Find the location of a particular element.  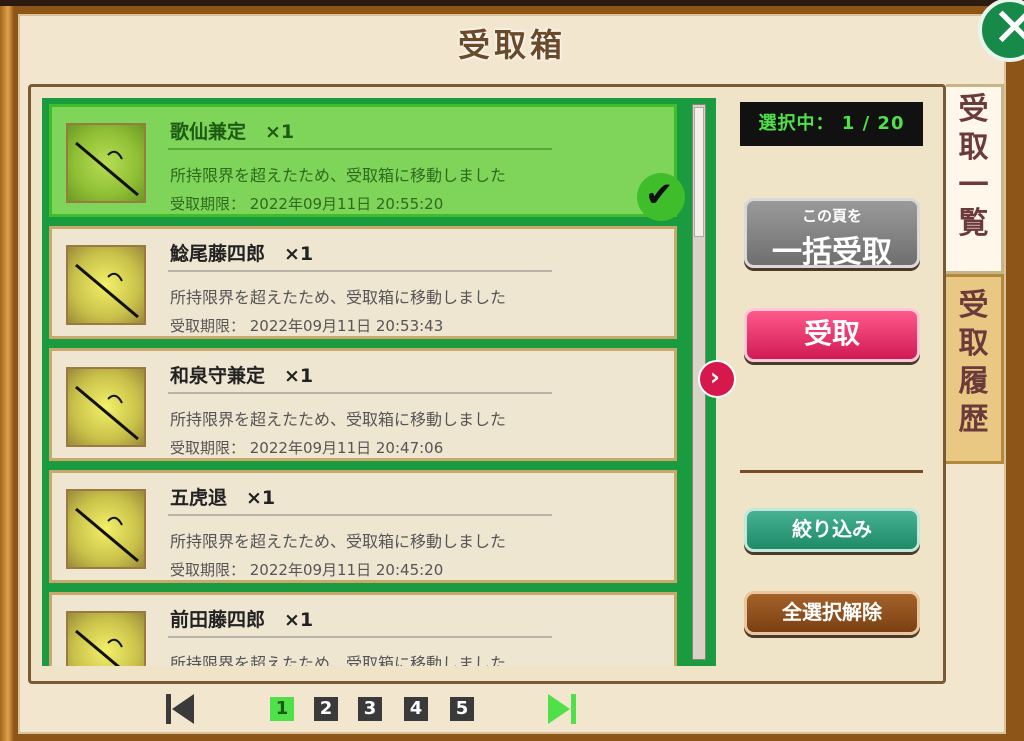

last-page-icon is located at coordinates (562, 709).